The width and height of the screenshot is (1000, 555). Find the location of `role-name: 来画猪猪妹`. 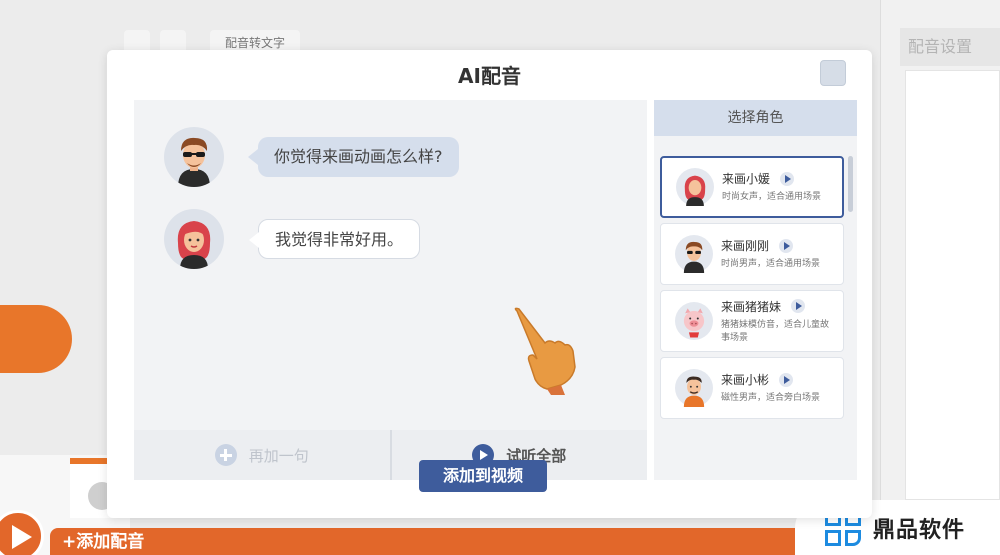

role-name: 来画猪猪妹 is located at coordinates (751, 306).